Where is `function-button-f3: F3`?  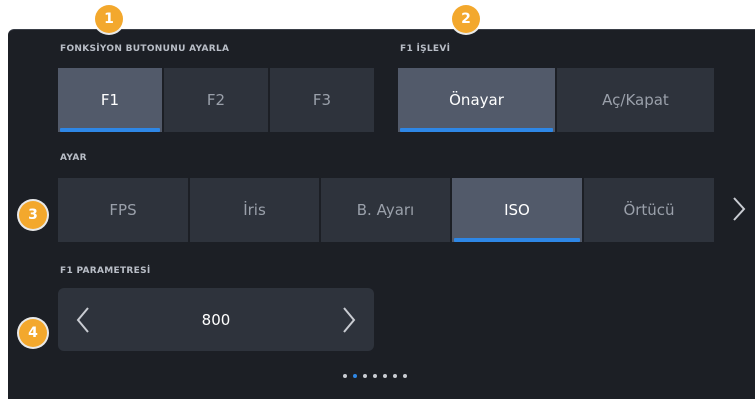 function-button-f3: F3 is located at coordinates (322, 100).